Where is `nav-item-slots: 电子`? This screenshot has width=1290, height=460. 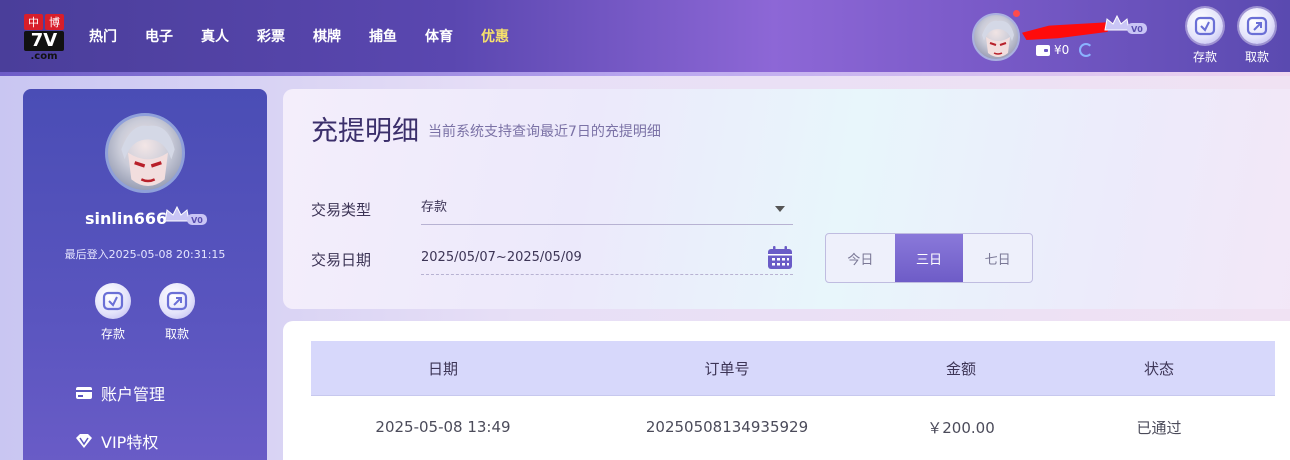 nav-item-slots: 电子 is located at coordinates (159, 37).